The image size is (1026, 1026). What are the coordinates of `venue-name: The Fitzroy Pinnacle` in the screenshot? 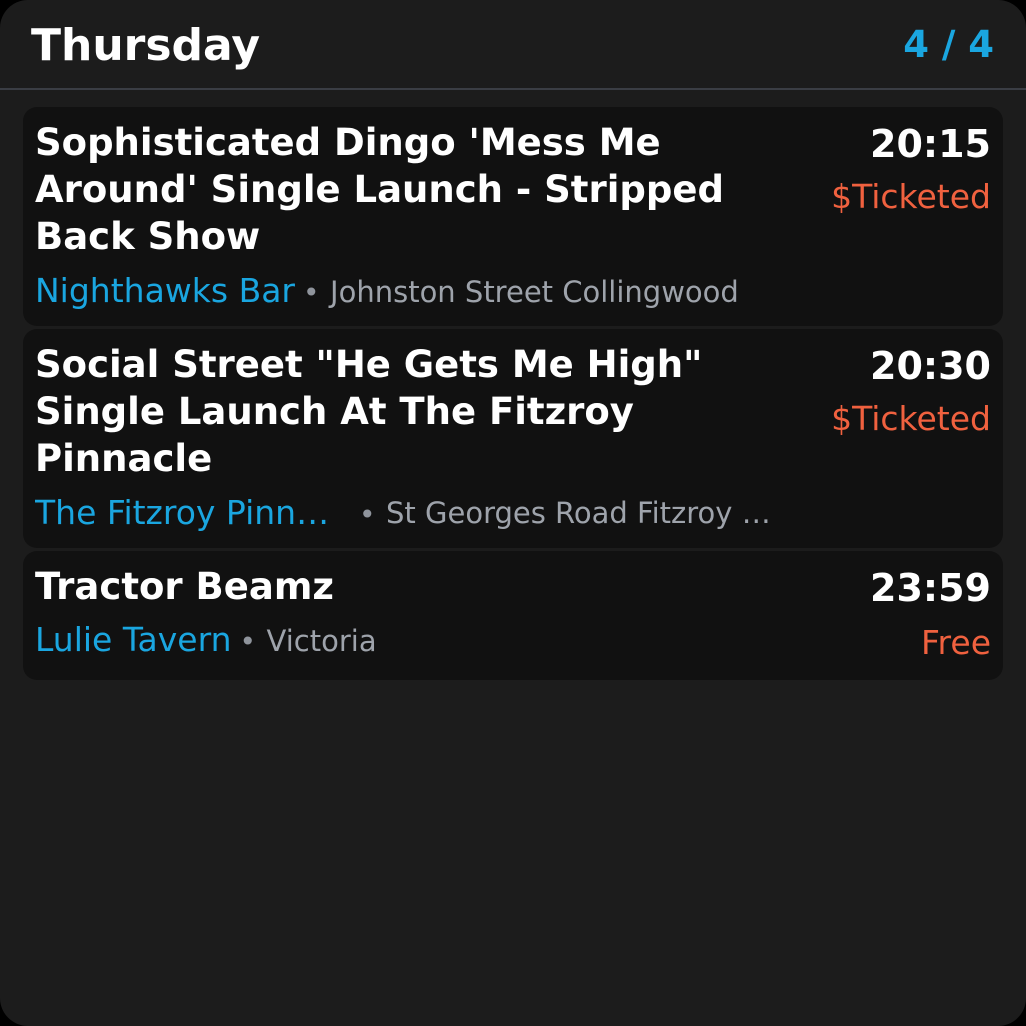 It's located at (188, 513).